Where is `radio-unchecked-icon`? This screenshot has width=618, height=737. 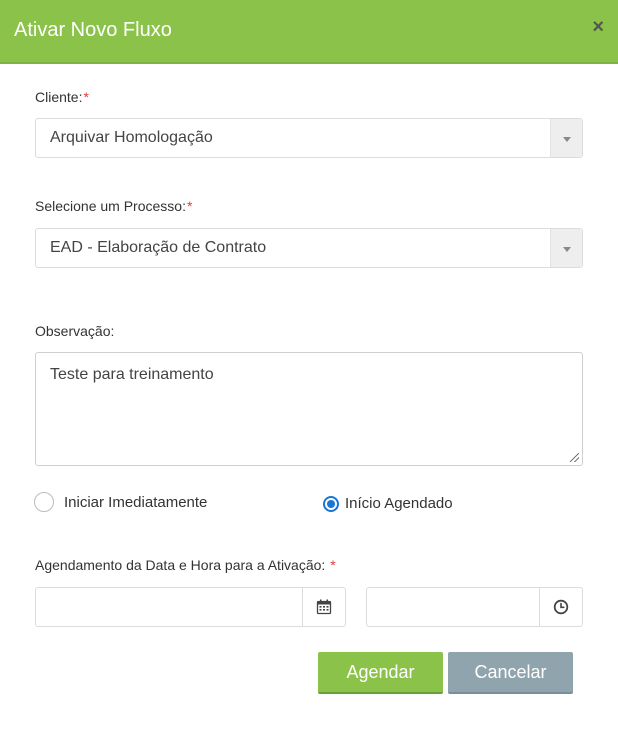 radio-unchecked-icon is located at coordinates (44, 502).